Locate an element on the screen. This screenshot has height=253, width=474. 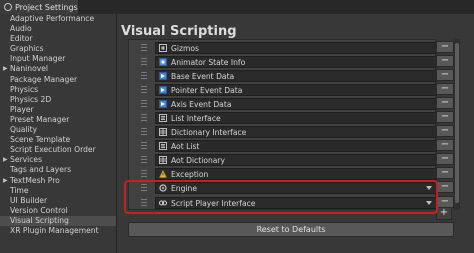
sidebar-item: Package Manager is located at coordinates (58, 80).